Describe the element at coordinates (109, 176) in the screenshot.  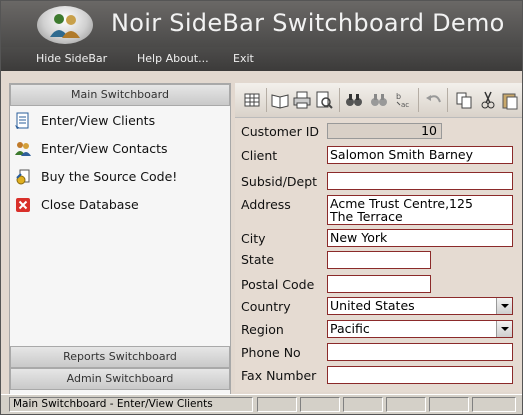
I see `sidebar-item-label: Buy the Source Code!` at that location.